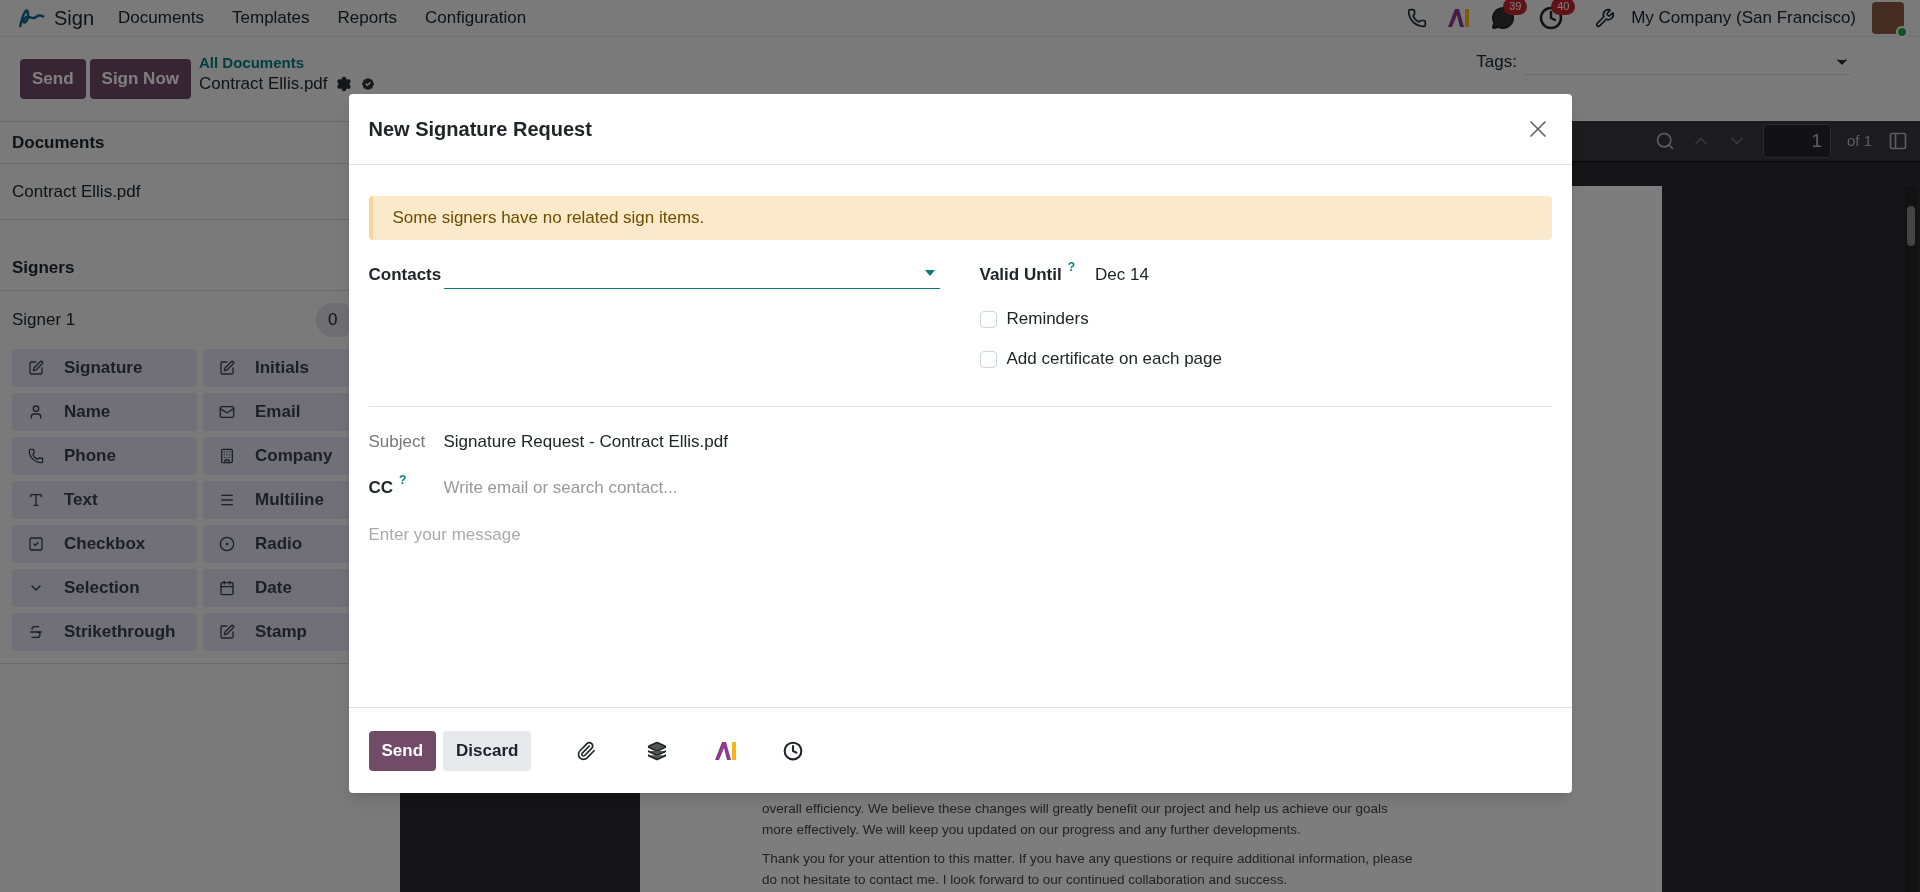 The width and height of the screenshot is (1920, 892). Describe the element at coordinates (1743, 18) in the screenshot. I see `company-switcher: My Company (San Francisco)` at that location.